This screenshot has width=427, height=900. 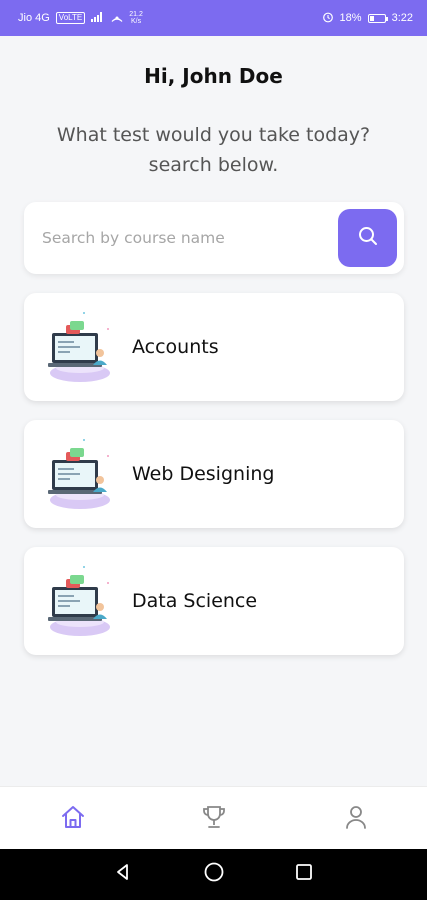 I want to click on recents-button, so click(x=304, y=874).